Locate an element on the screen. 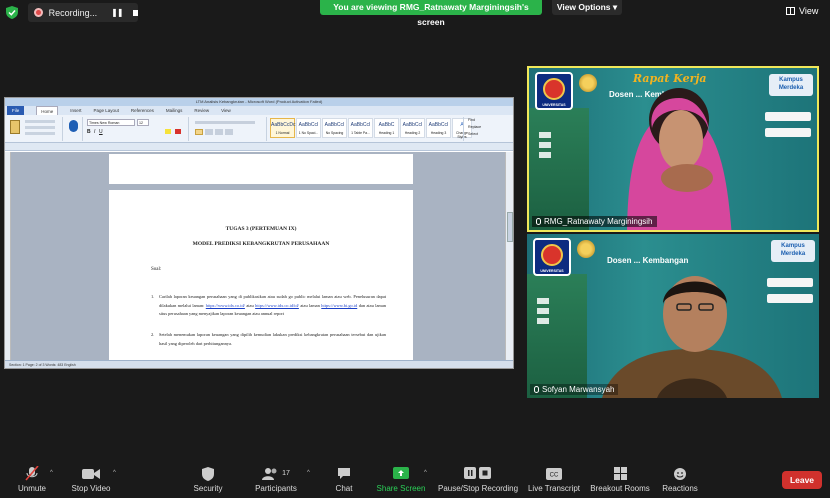 This screenshot has width=830, height=498. item-text: atau laman is located at coordinates (310, 305).